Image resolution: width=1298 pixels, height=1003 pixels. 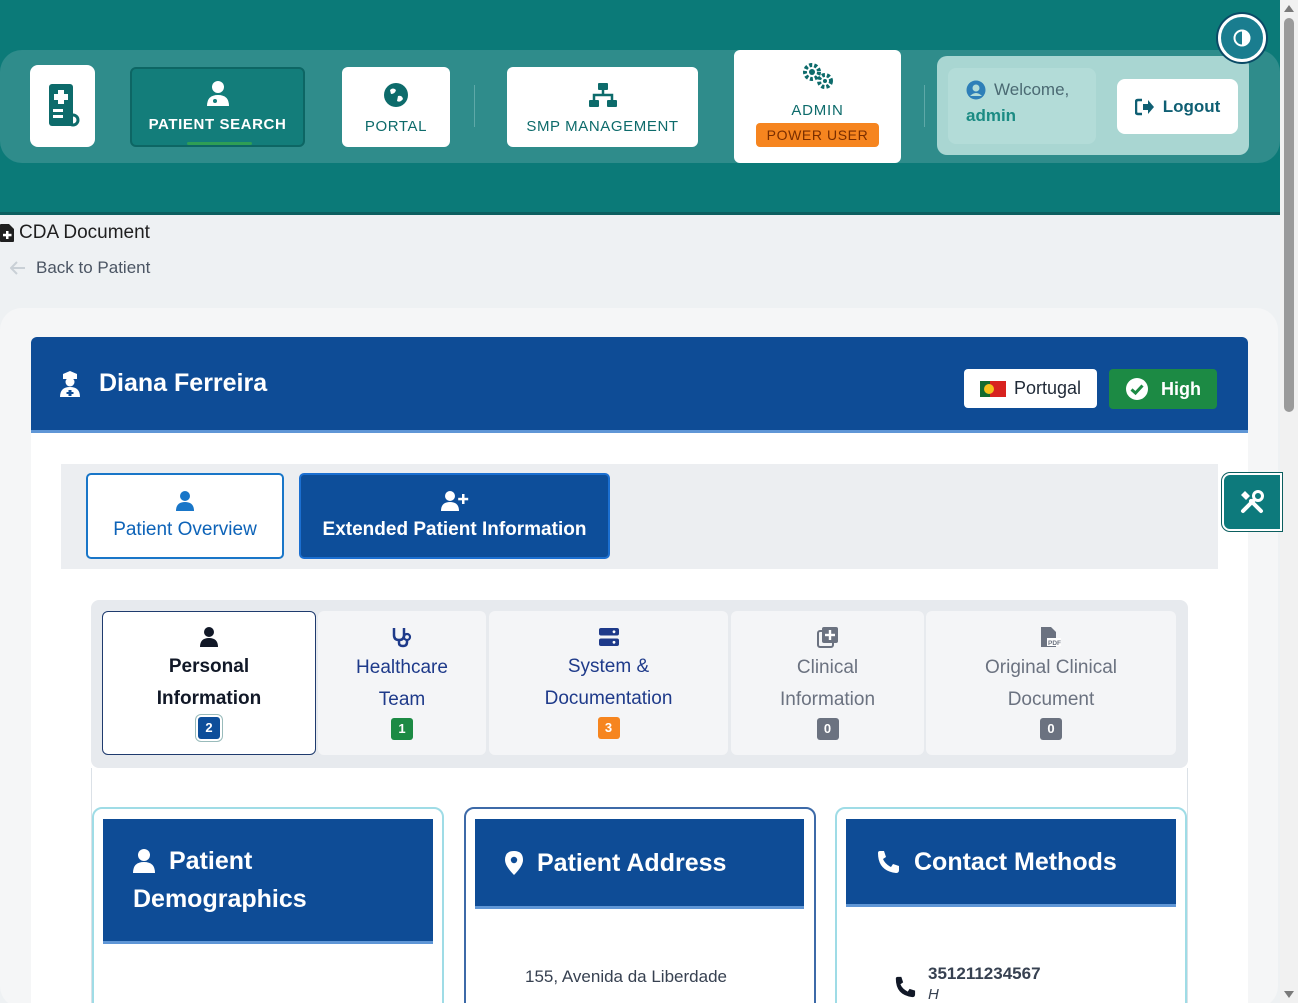 I want to click on check-circle-icon, so click(x=1137, y=389).